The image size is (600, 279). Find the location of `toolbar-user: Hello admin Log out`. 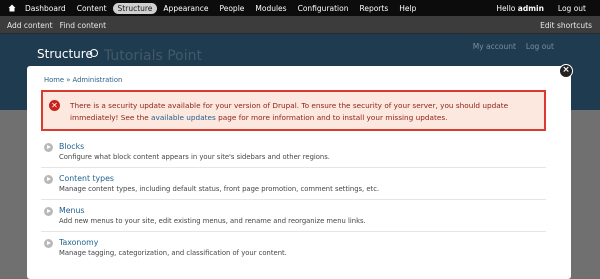

toolbar-user: Hello admin Log out is located at coordinates (541, 8).